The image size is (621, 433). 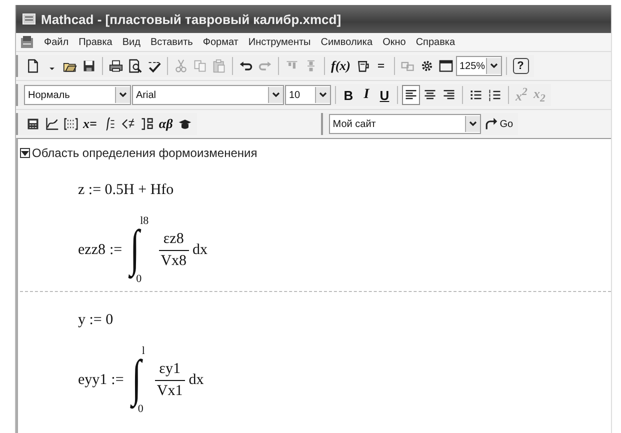 I want to click on denominator: Vx1, so click(x=169, y=390).